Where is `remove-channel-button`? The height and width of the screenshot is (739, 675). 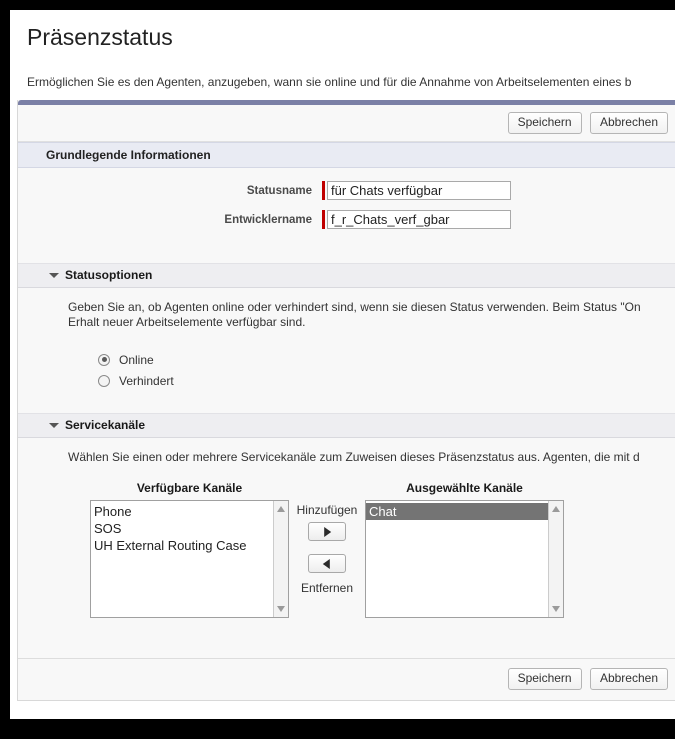 remove-channel-button is located at coordinates (327, 563).